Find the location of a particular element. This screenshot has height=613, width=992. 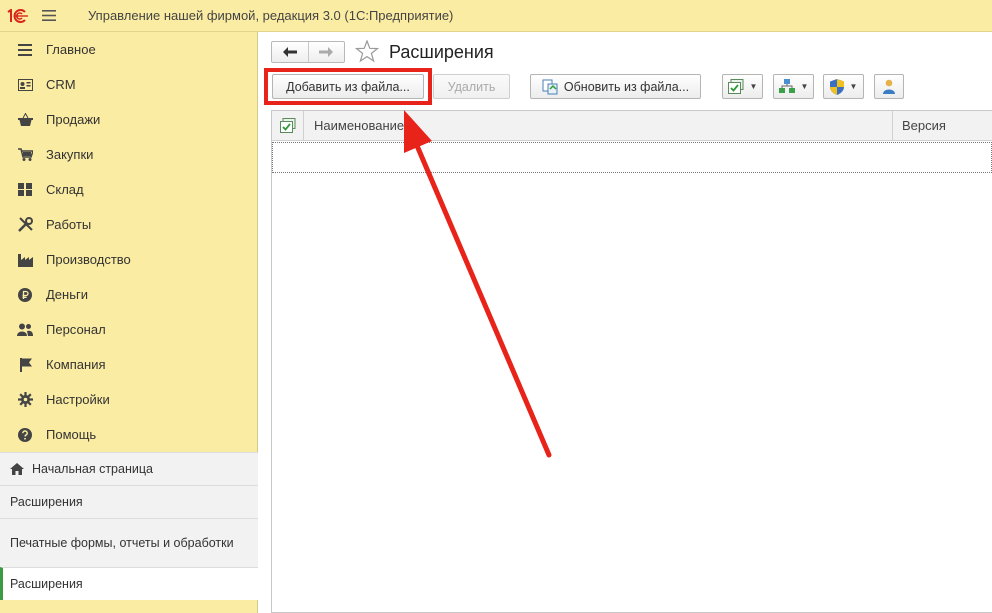

ruble-icon is located at coordinates (25, 295).